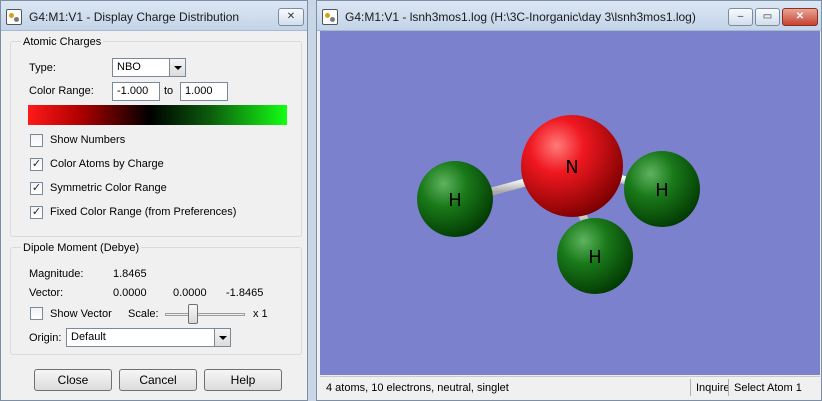 The image size is (822, 401). I want to click on charge-color-scale-bar, so click(157, 115).